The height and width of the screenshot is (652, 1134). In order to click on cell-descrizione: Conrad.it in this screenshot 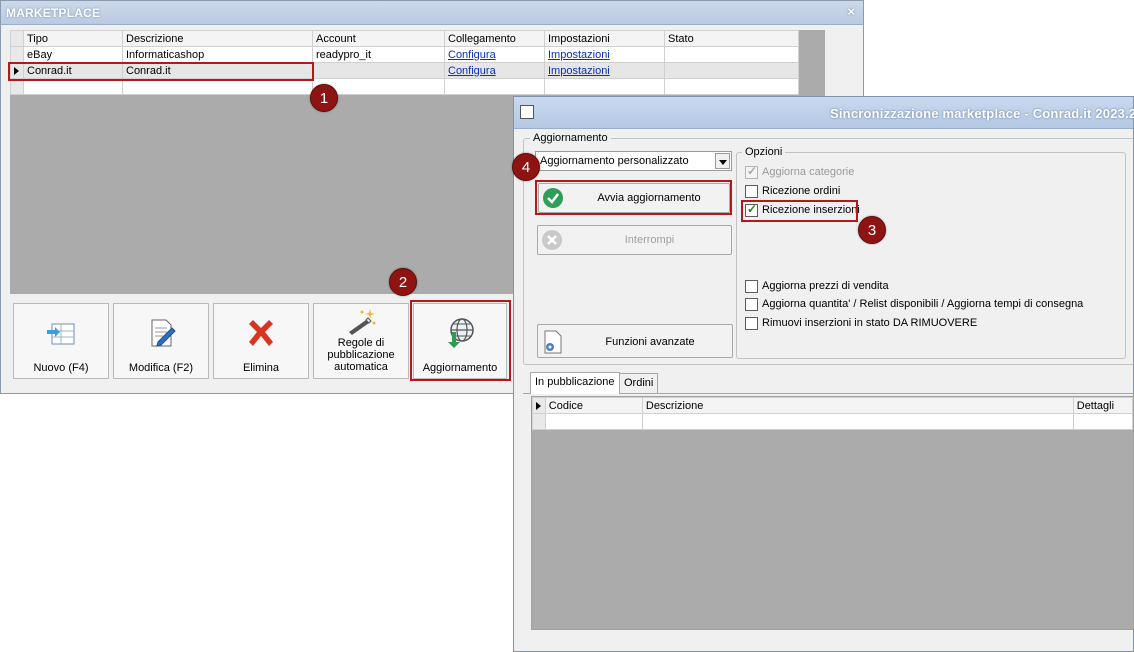, I will do `click(217, 70)`.